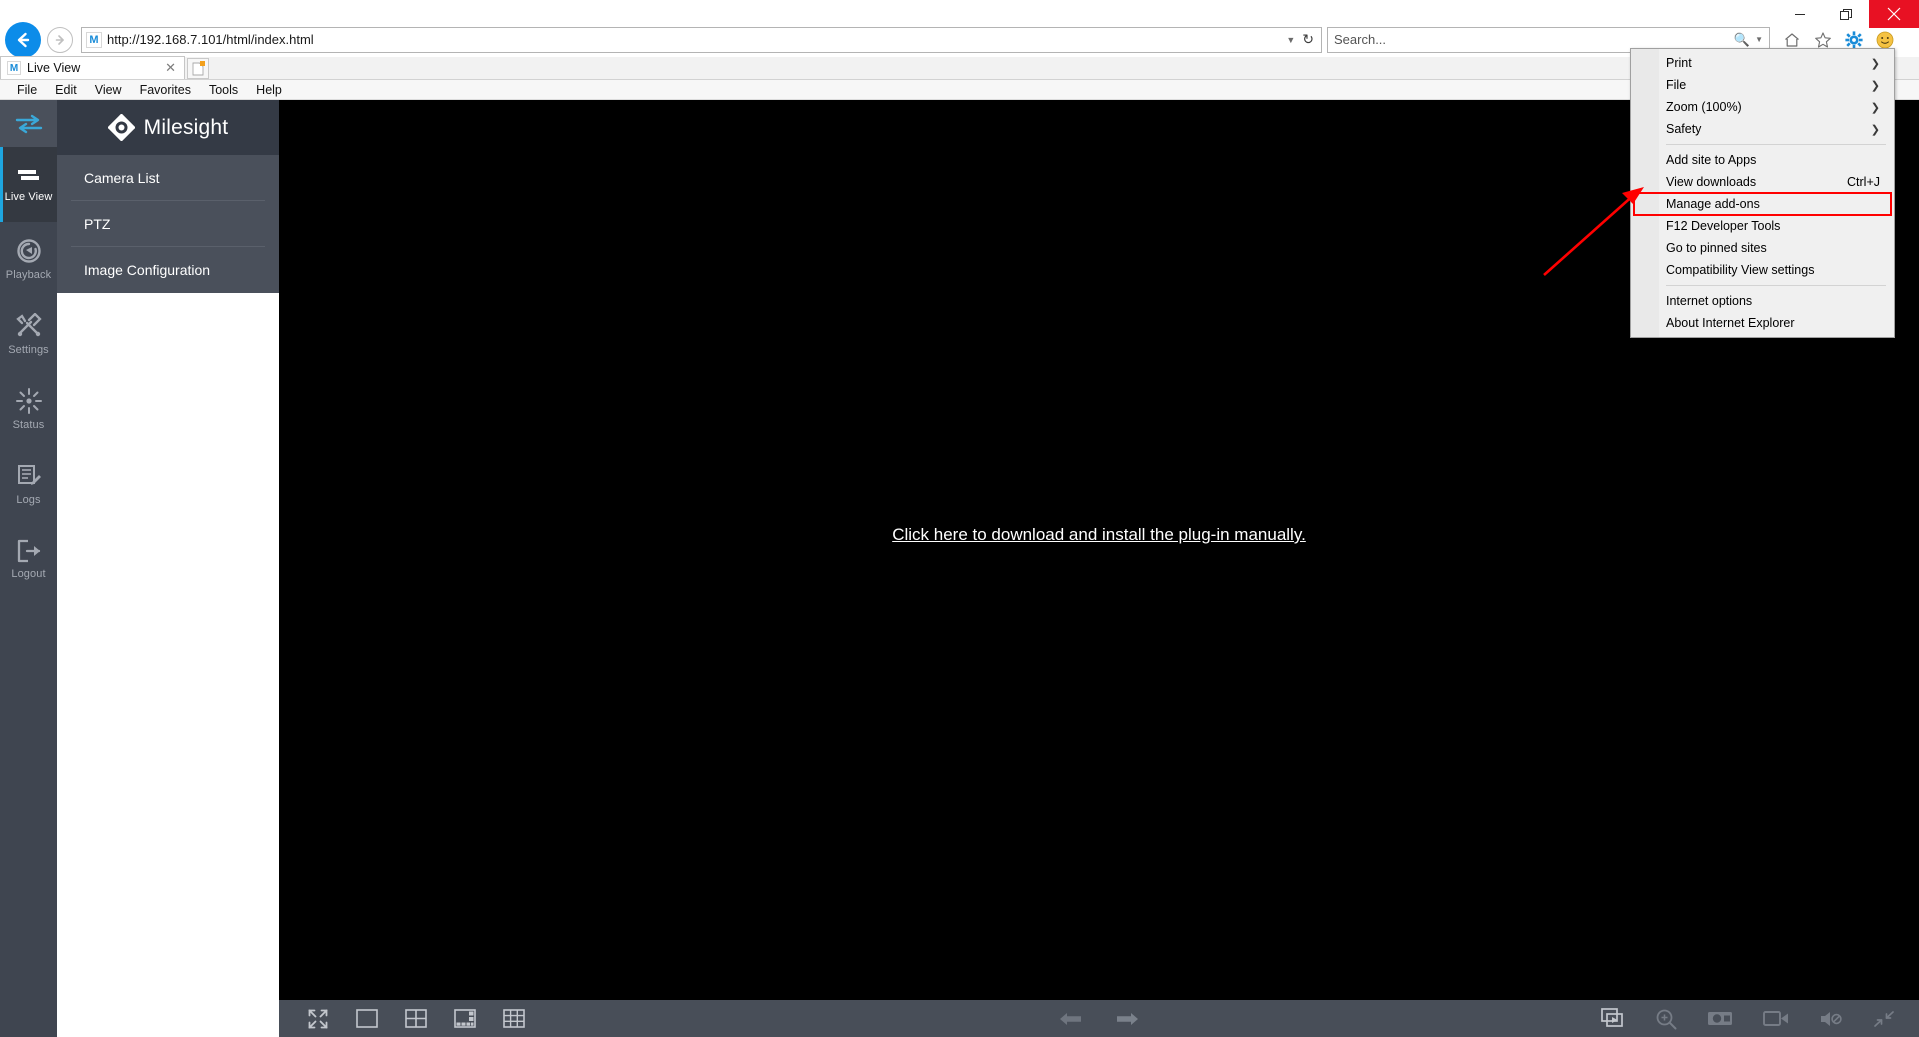 The image size is (1919, 1037). I want to click on menu-item-print: Print ❯, so click(1762, 63).